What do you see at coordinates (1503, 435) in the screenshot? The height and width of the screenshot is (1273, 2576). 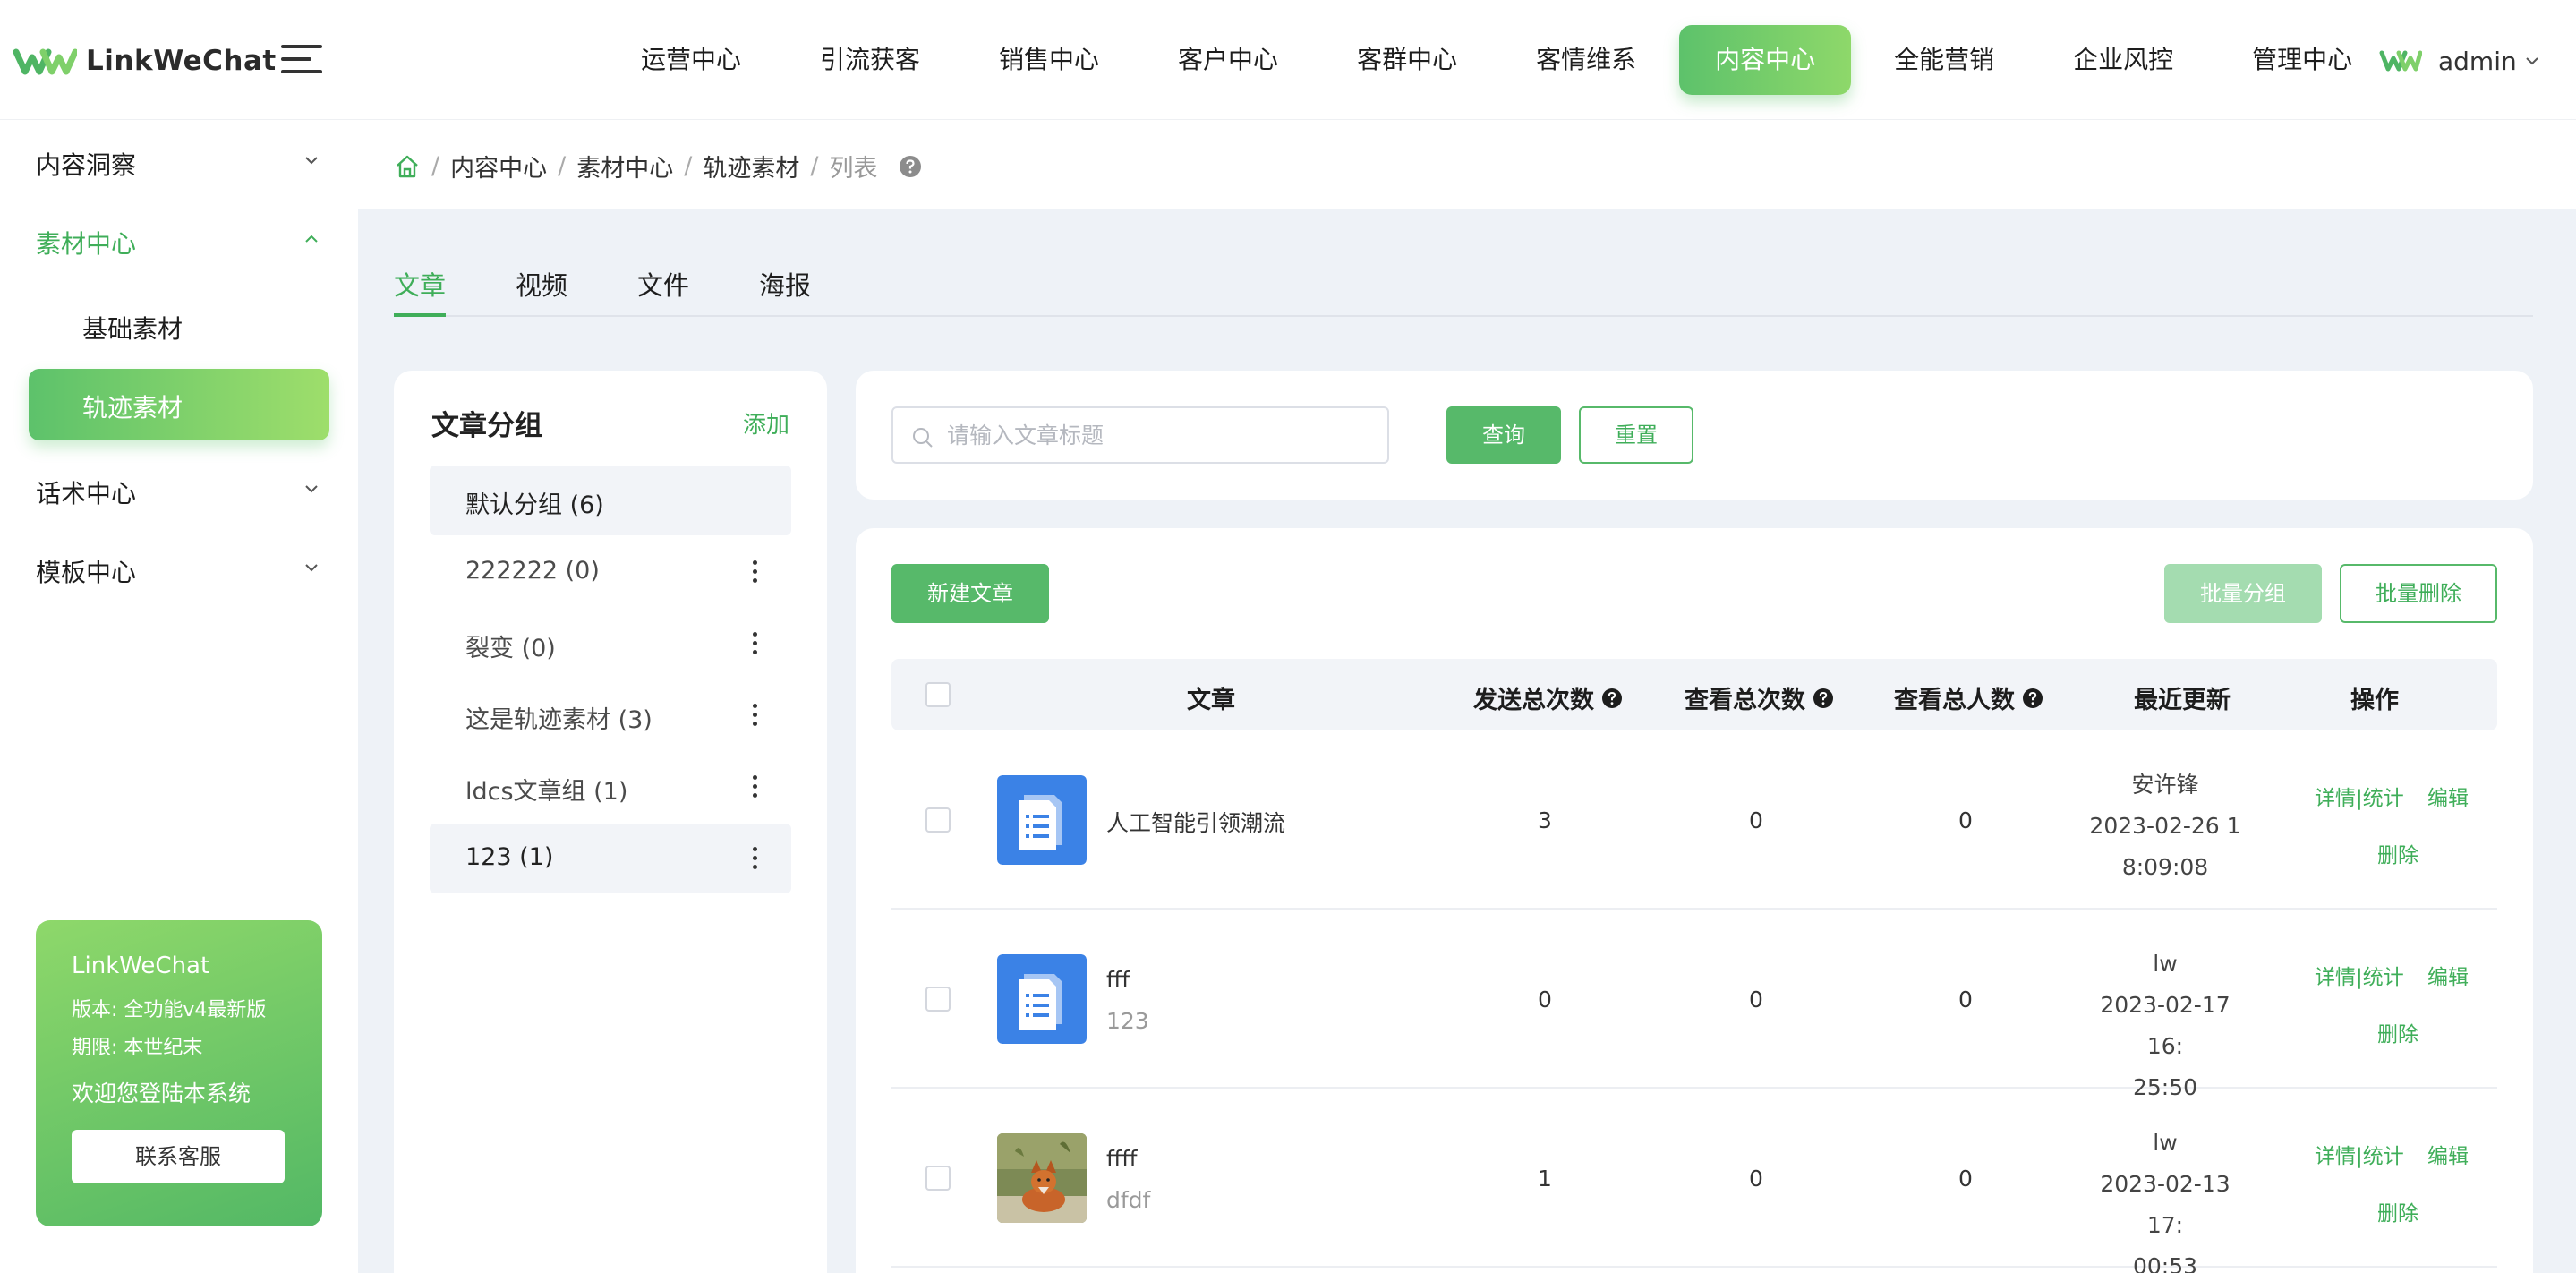 I see `query-button: 查询` at bounding box center [1503, 435].